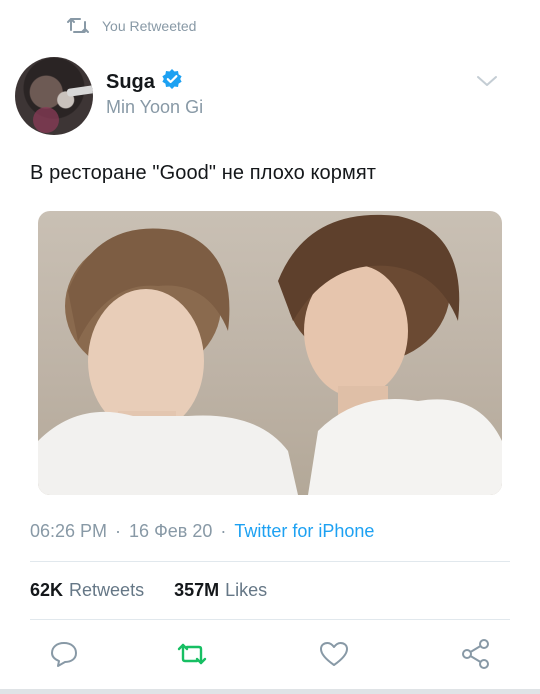 Image resolution: width=540 pixels, height=694 pixels. I want to click on author-handle: Min Yoon Gi, so click(154, 107).